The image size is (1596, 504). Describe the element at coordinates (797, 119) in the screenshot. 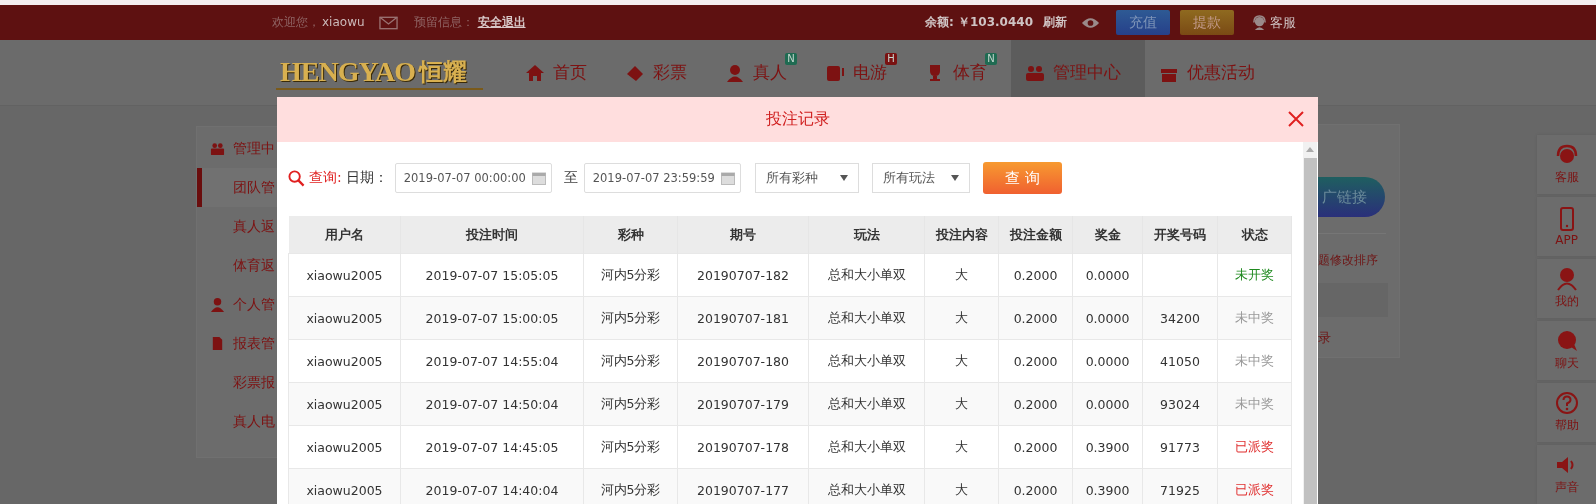

I see `dialog-title: 投注记录` at that location.